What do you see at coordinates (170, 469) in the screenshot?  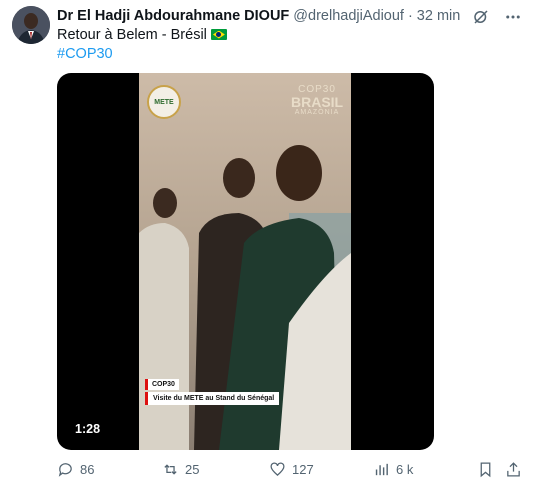 I see `repost-icon` at bounding box center [170, 469].